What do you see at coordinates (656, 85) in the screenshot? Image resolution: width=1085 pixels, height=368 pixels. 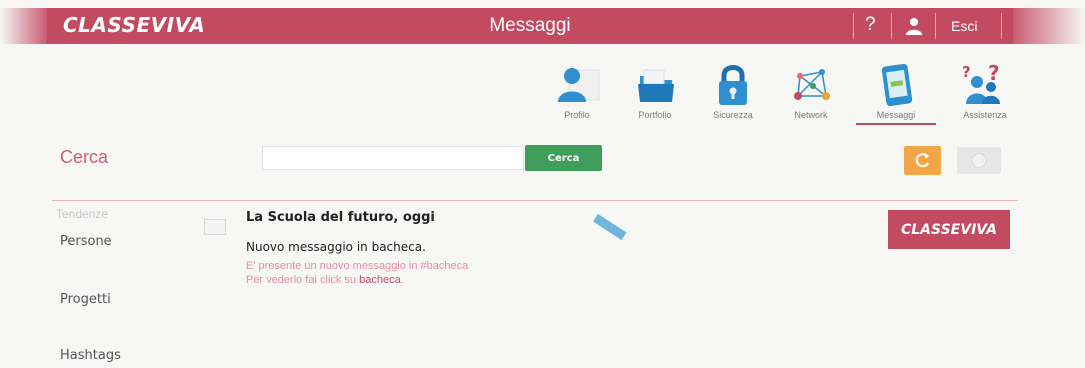 I see `folder-icon` at bounding box center [656, 85].